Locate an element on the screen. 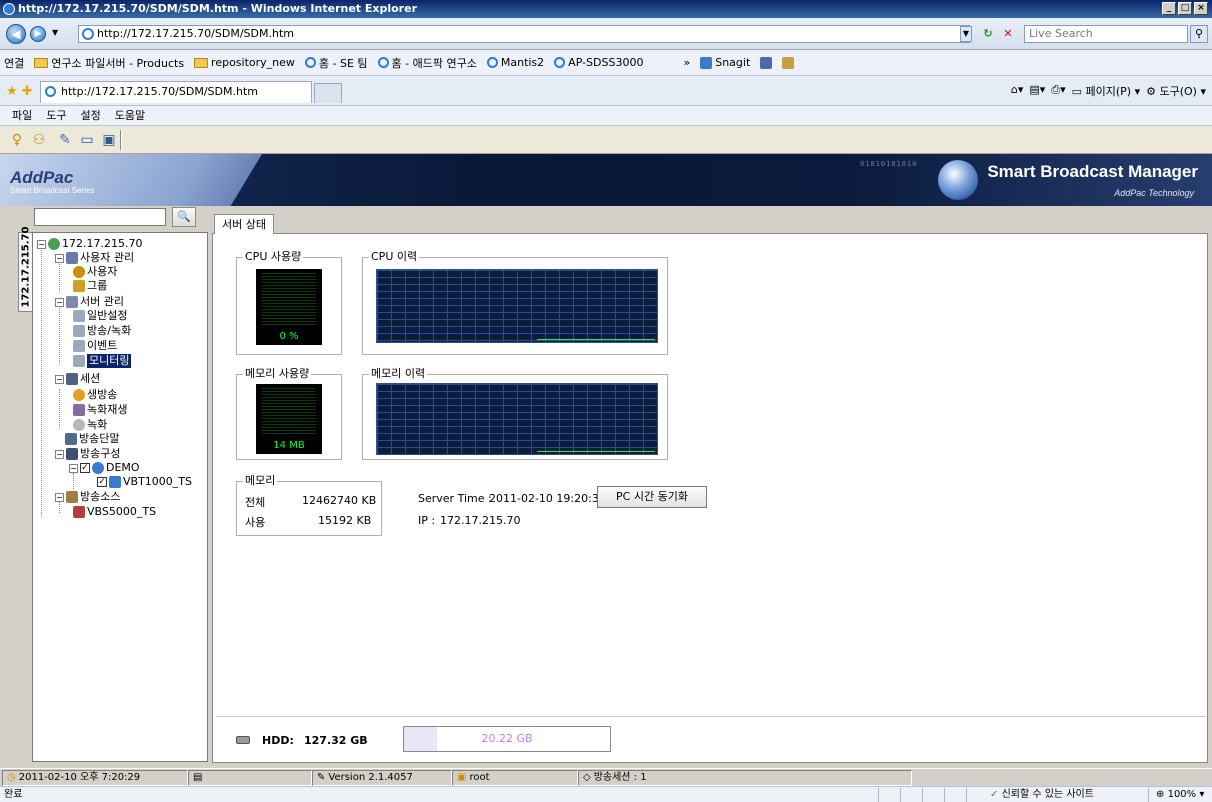 The width and height of the screenshot is (1212, 802). tree-server-management: − 서버 관리 is located at coordinates (89, 302).